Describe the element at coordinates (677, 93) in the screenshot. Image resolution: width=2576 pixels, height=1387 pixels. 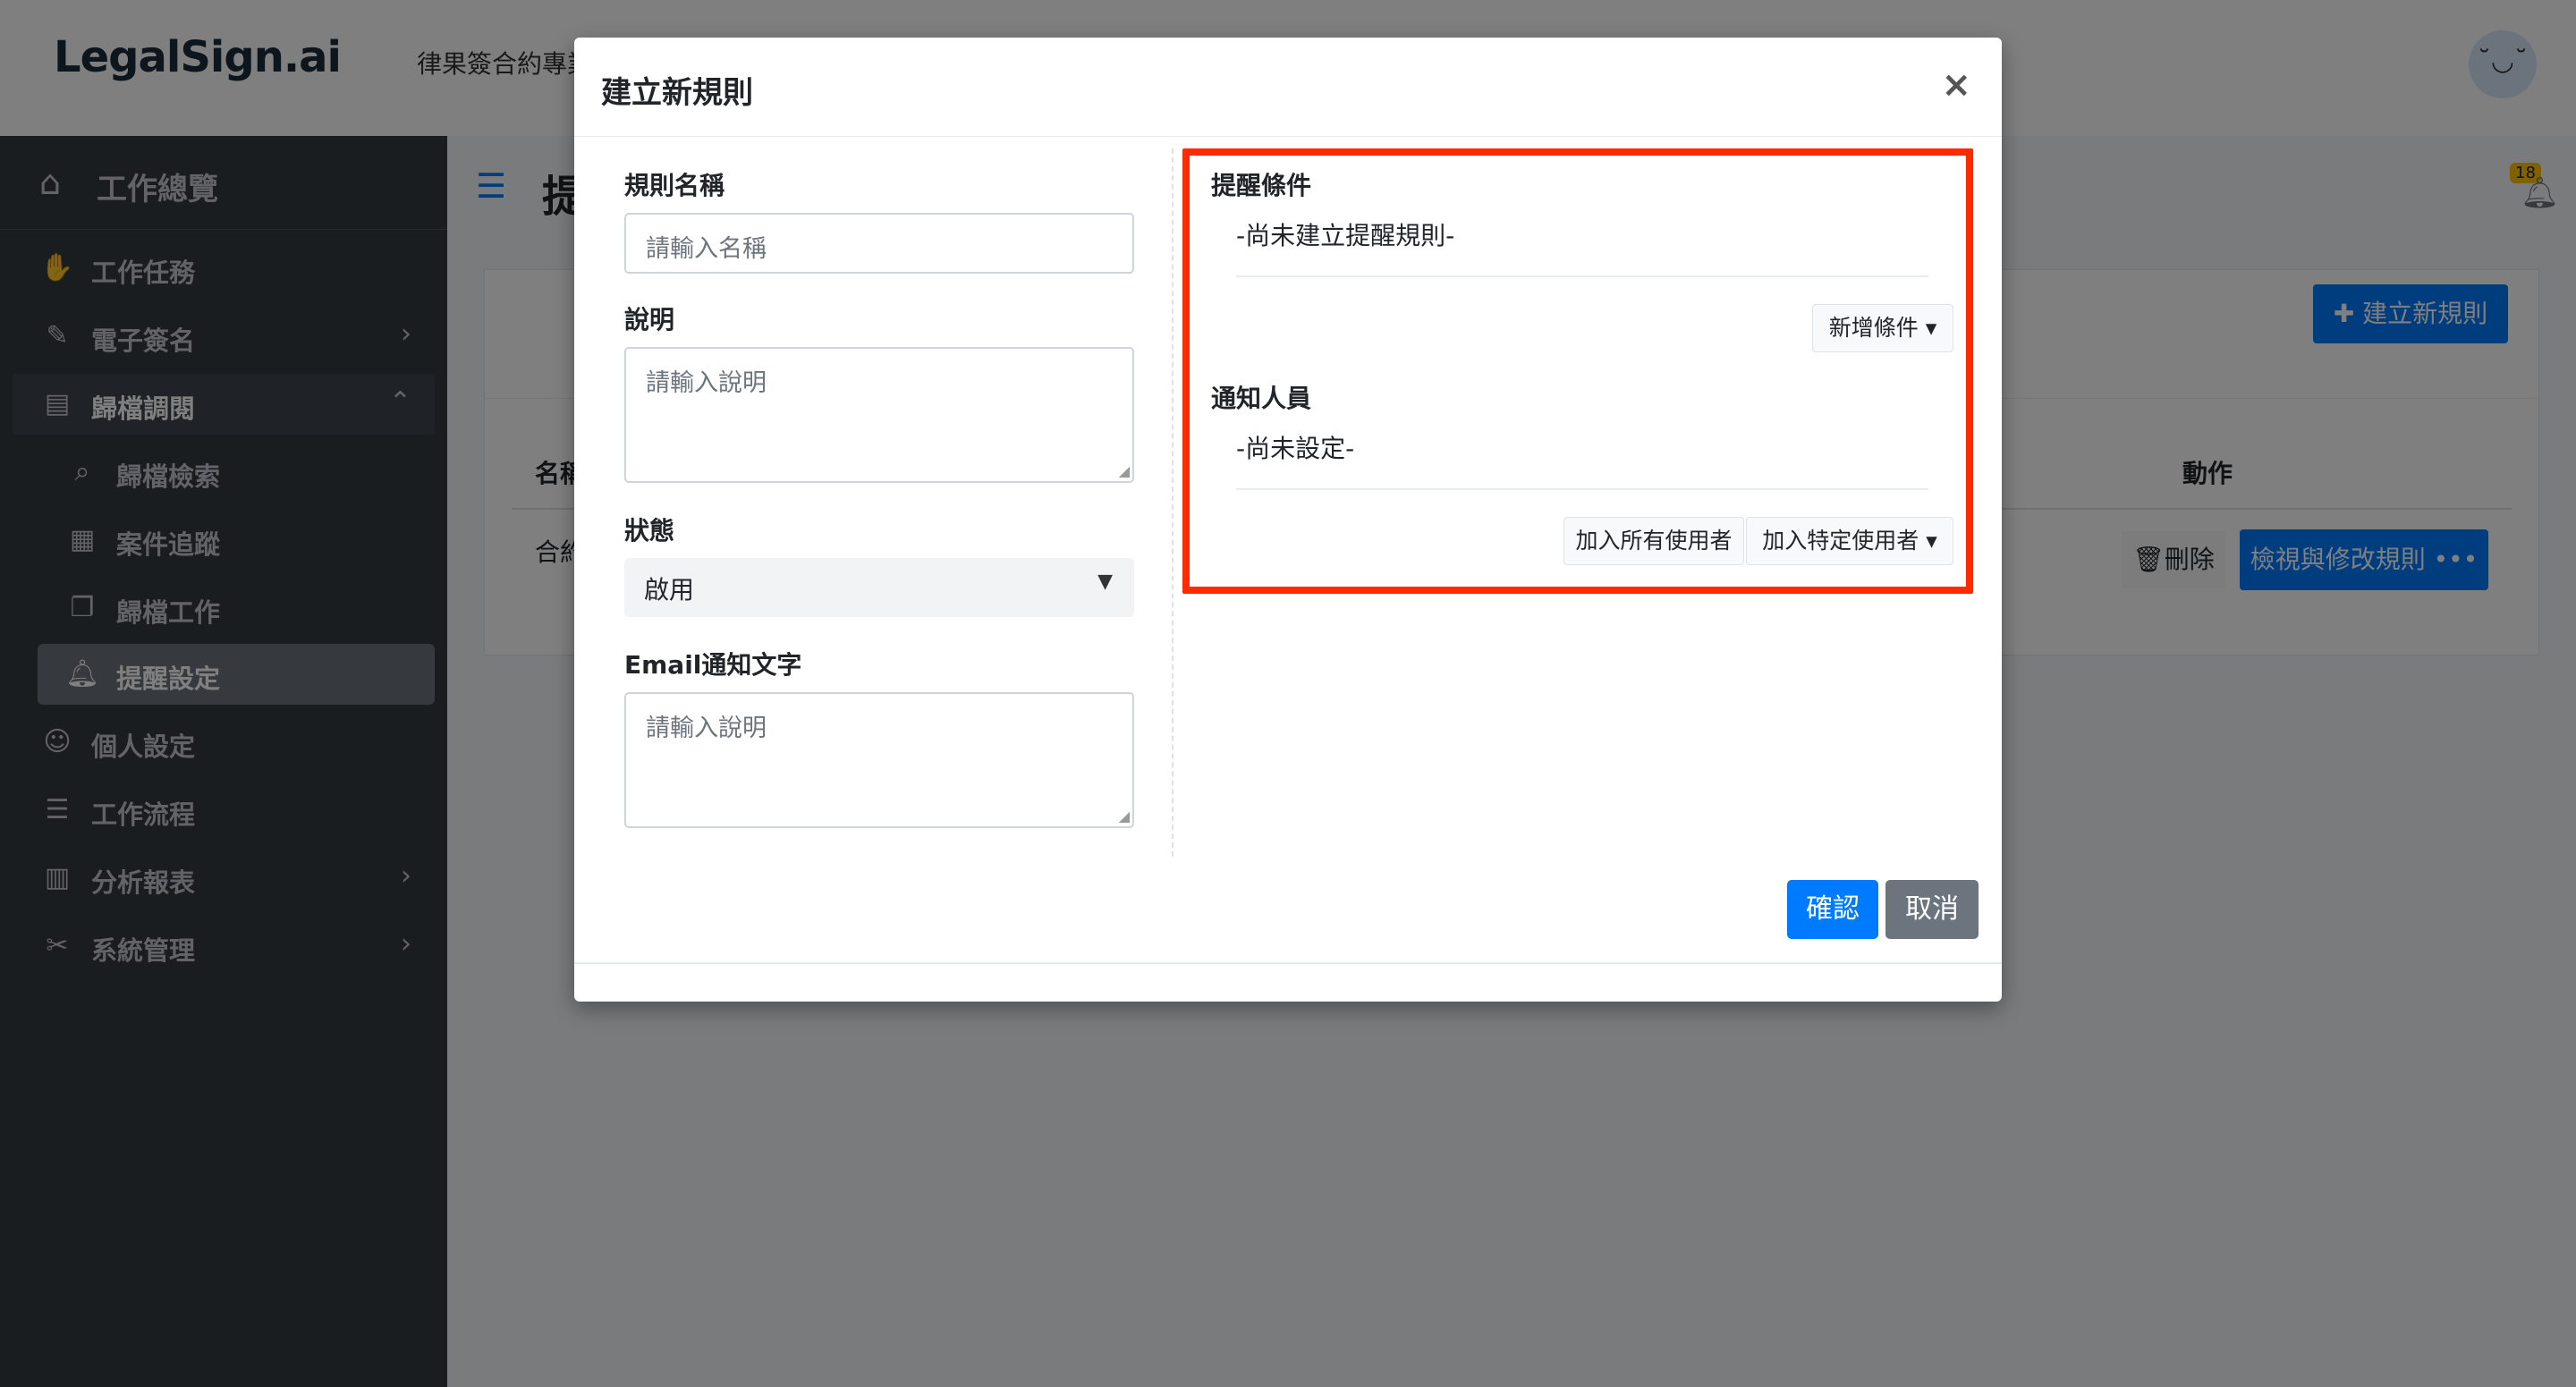
I see `modal-title: 建立新規則` at that location.